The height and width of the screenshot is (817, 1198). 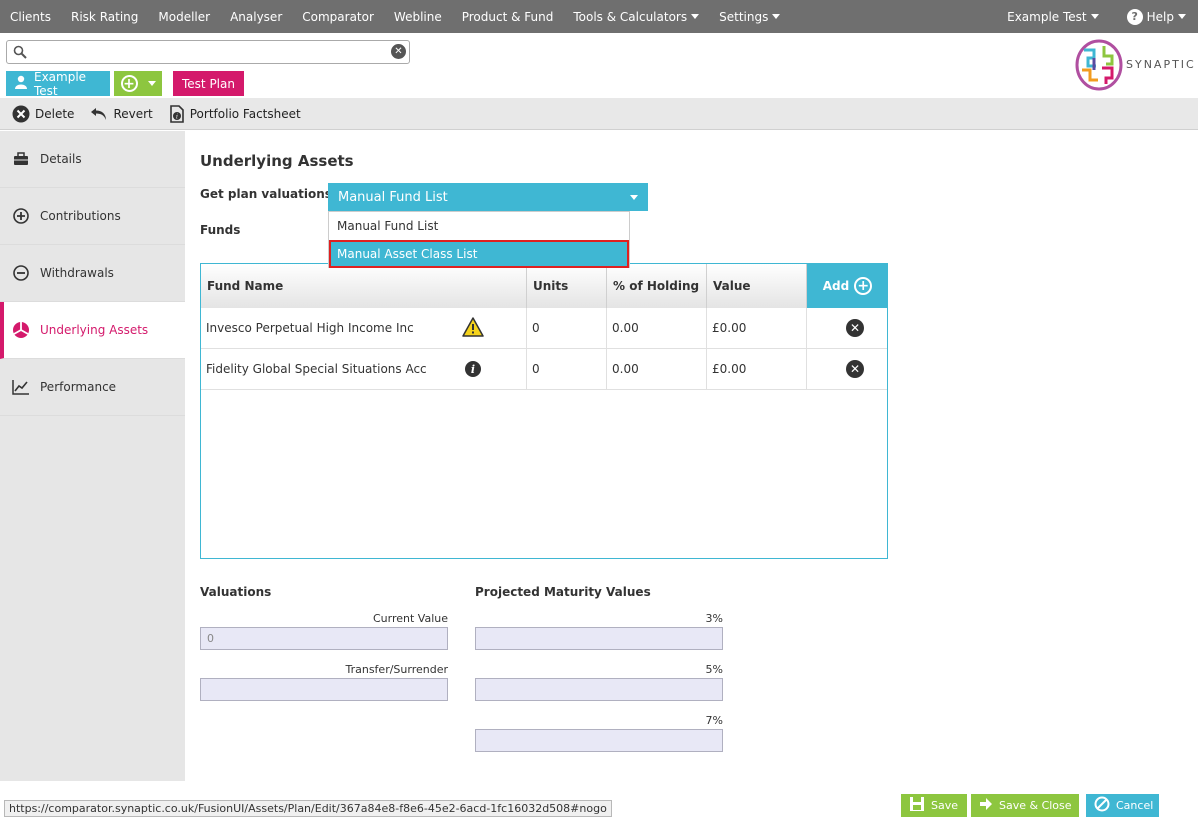 What do you see at coordinates (256, 16) in the screenshot?
I see `nav-analyser: Analyser` at bounding box center [256, 16].